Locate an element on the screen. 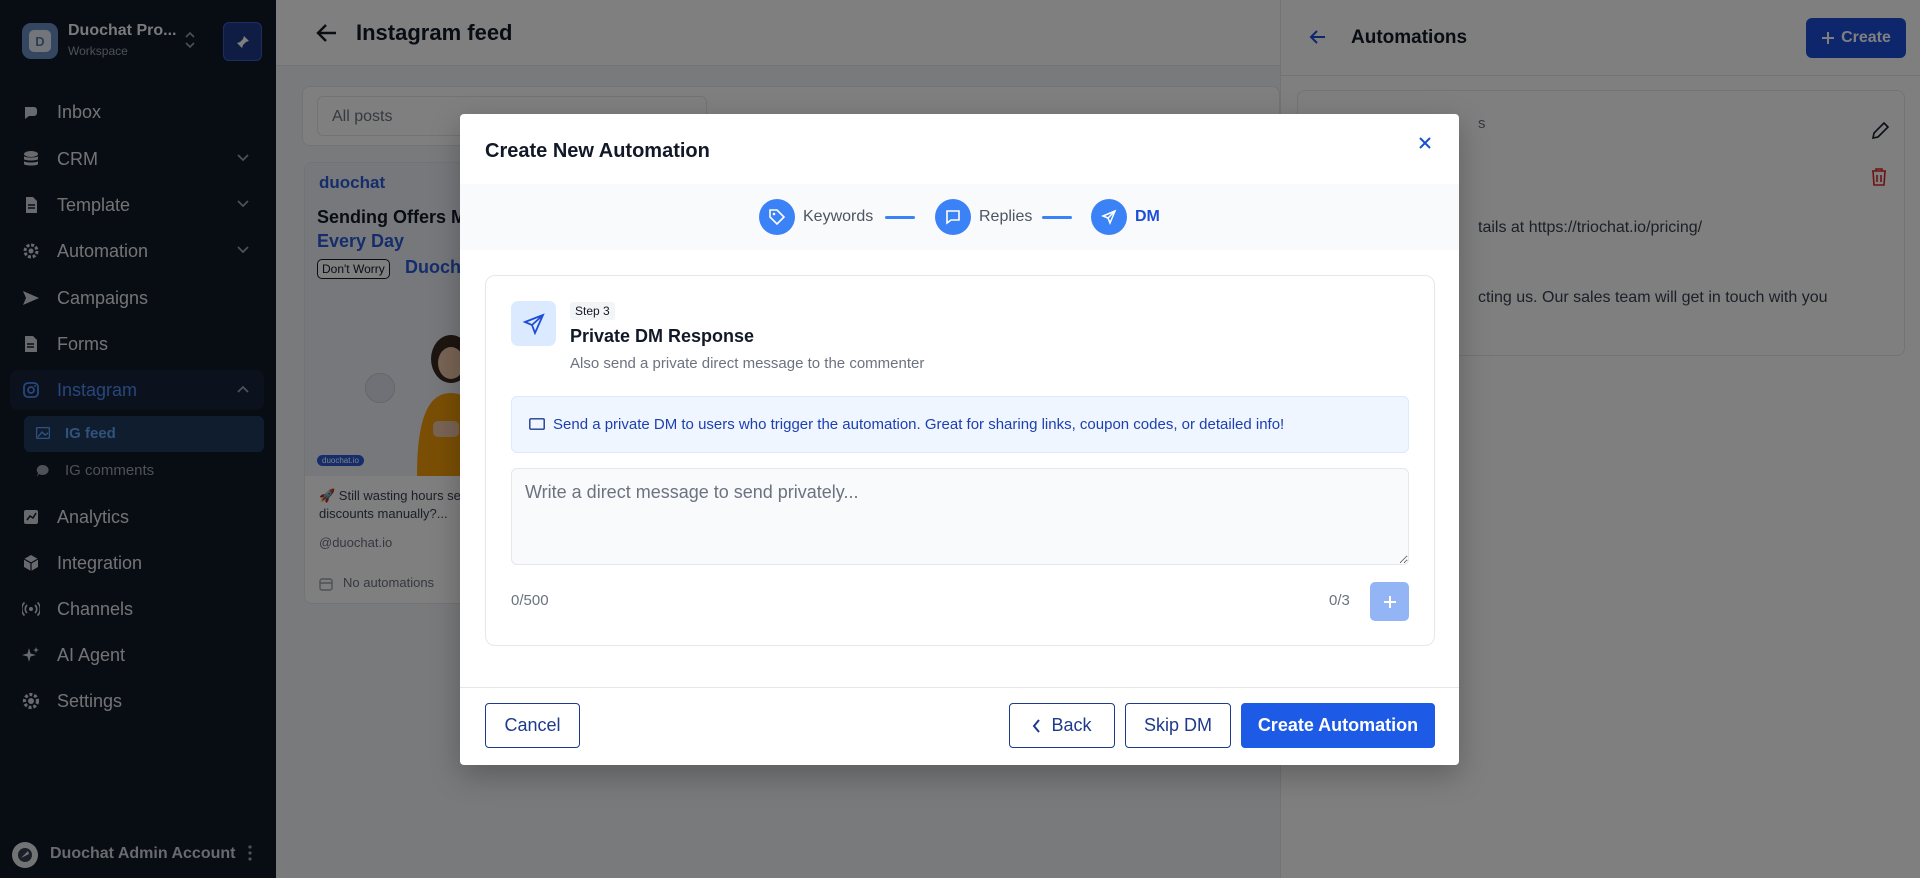 The image size is (1920, 878). modal-title: Create New Automation is located at coordinates (597, 151).